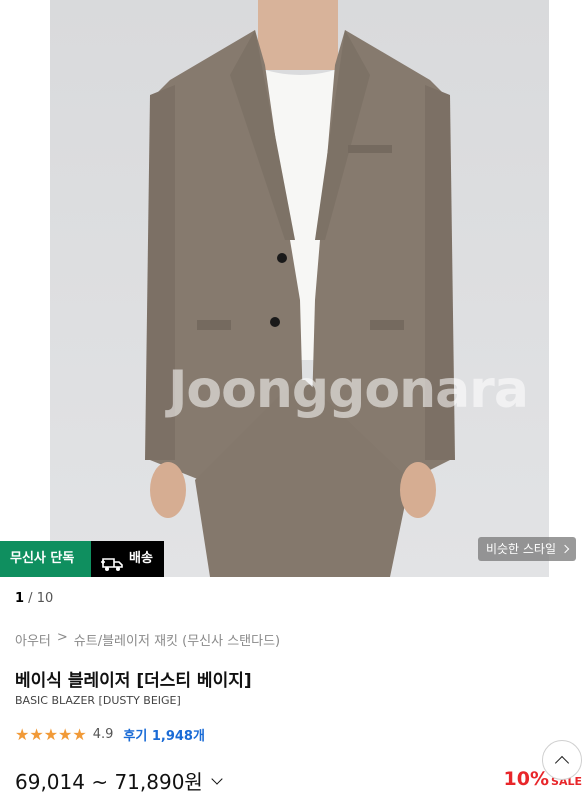  I want to click on product-title: 베이식 블레이저 [더스티 베이지], so click(133, 681).